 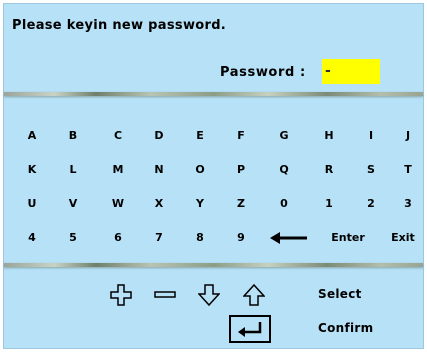 I want to click on enter-key-icon, so click(x=250, y=329).